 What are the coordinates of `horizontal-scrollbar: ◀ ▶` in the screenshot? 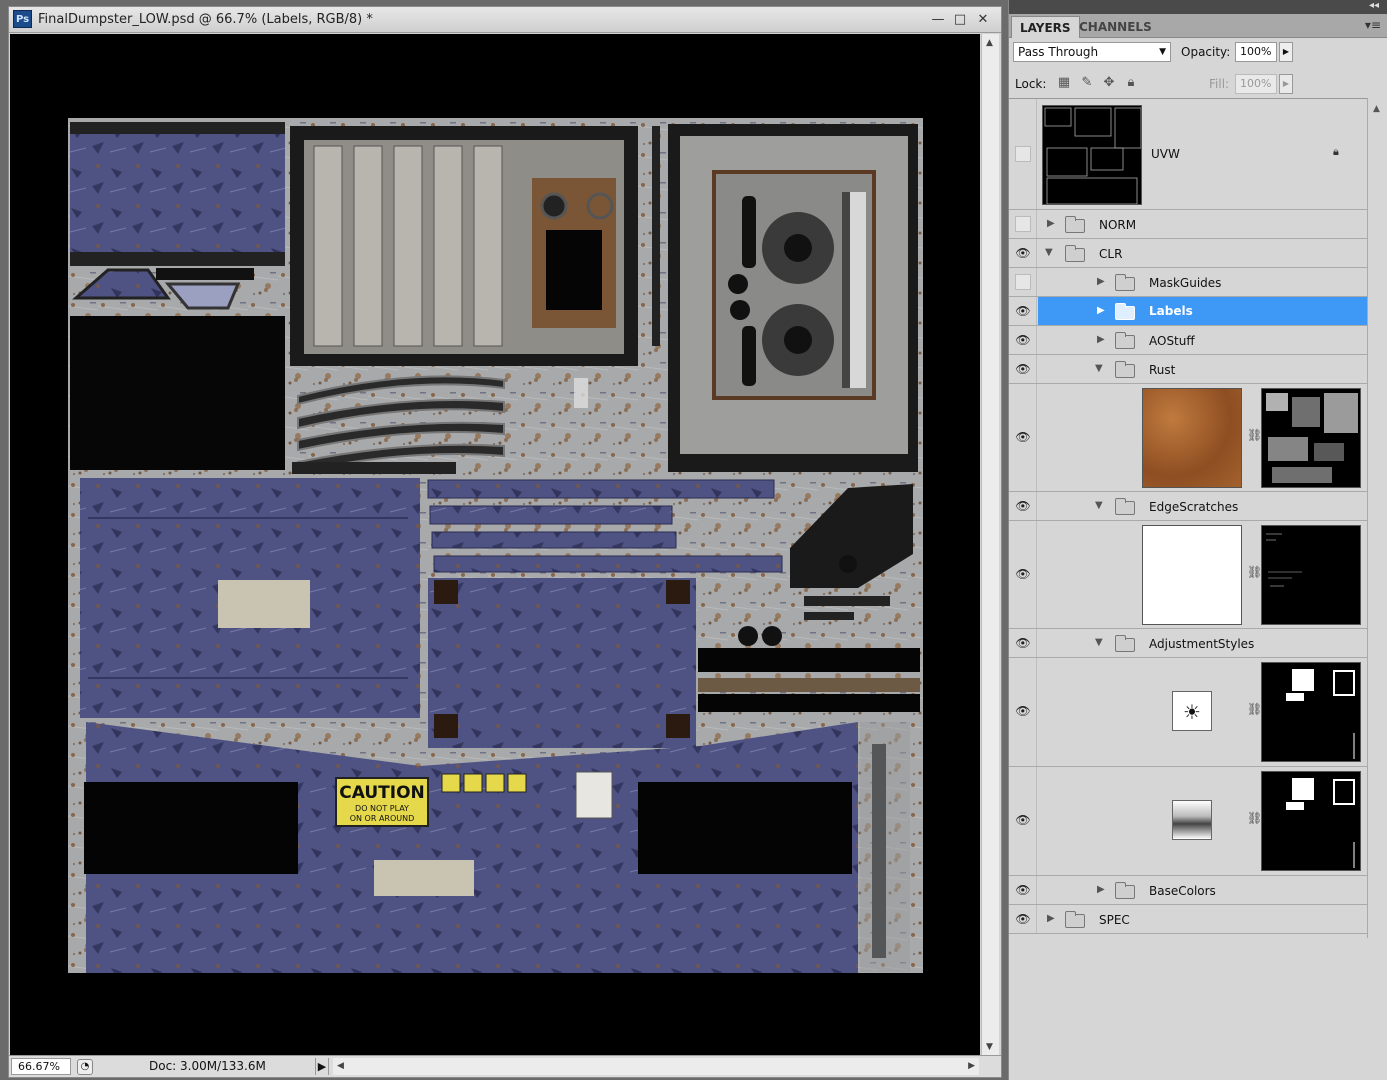 It's located at (656, 1066).